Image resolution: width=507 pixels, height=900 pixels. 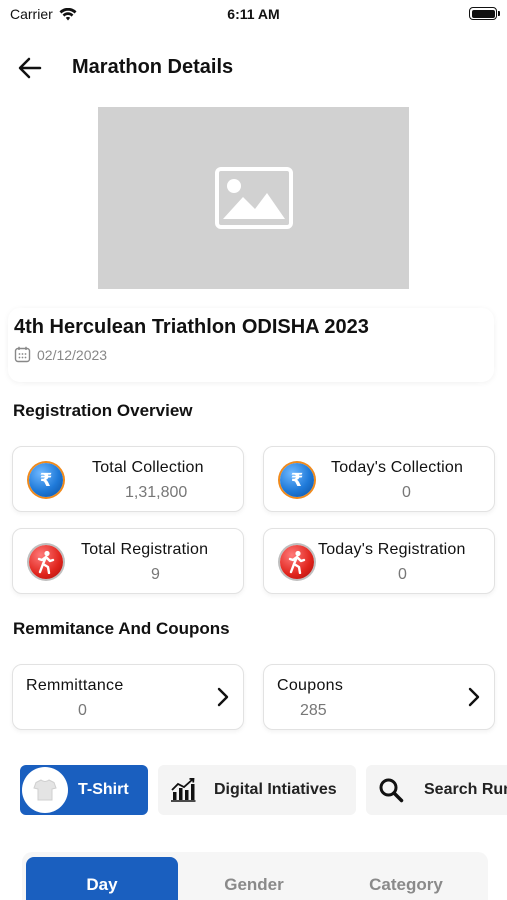 I want to click on registration-overview-title: Registration Overview, so click(x=103, y=410).